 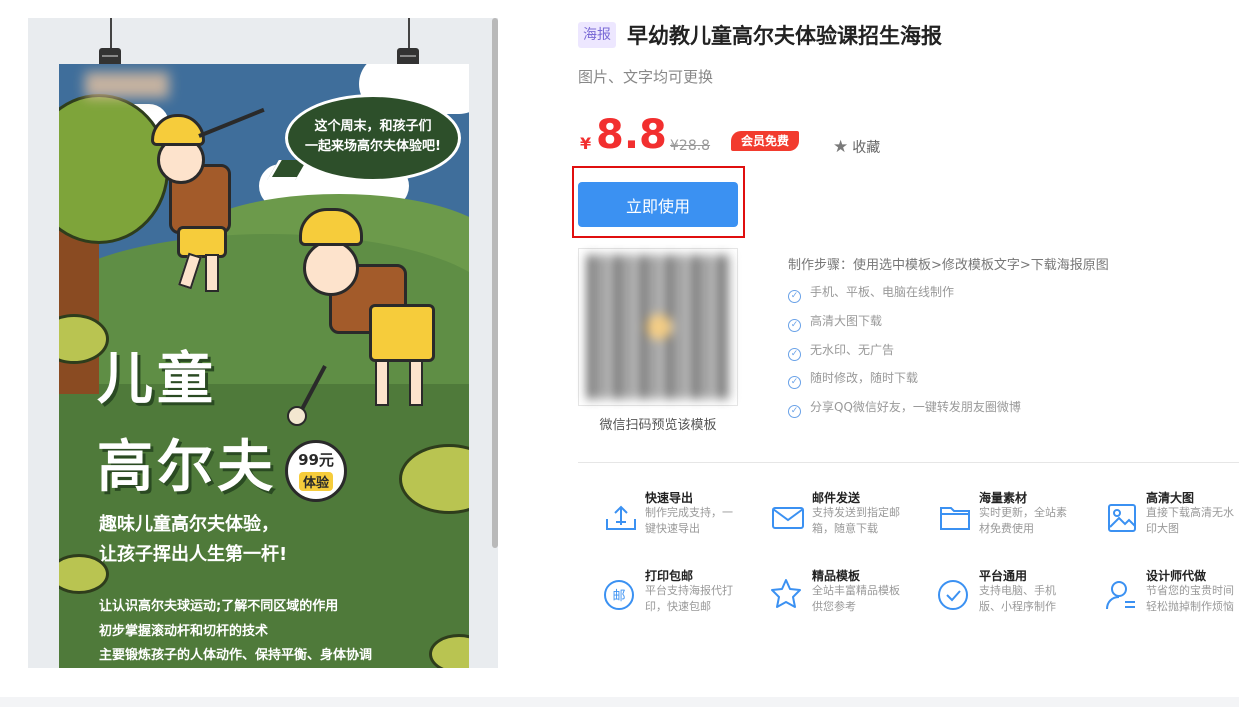 I want to click on post-icon: 邮, so click(x=619, y=595).